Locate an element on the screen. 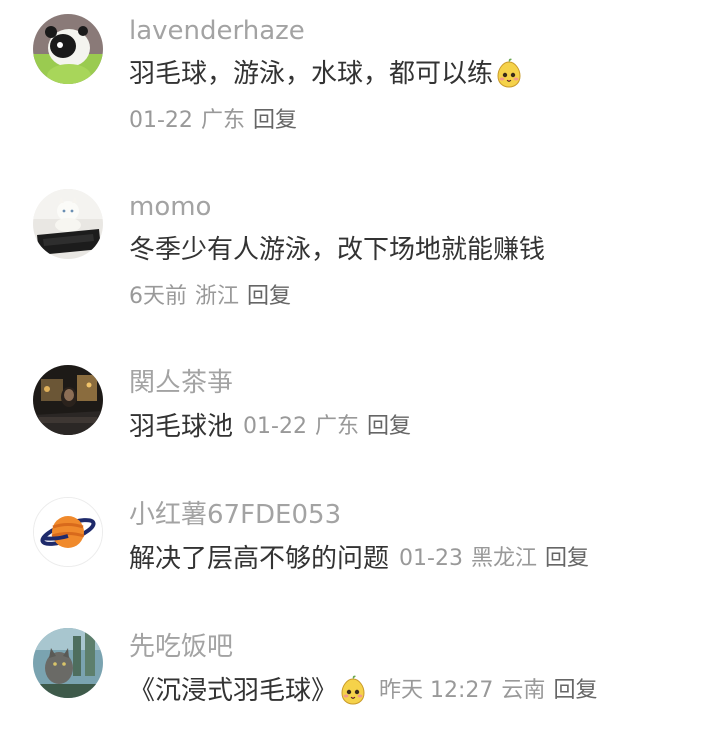 The image size is (704, 742). car-night-avatar-icon is located at coordinates (68, 400).